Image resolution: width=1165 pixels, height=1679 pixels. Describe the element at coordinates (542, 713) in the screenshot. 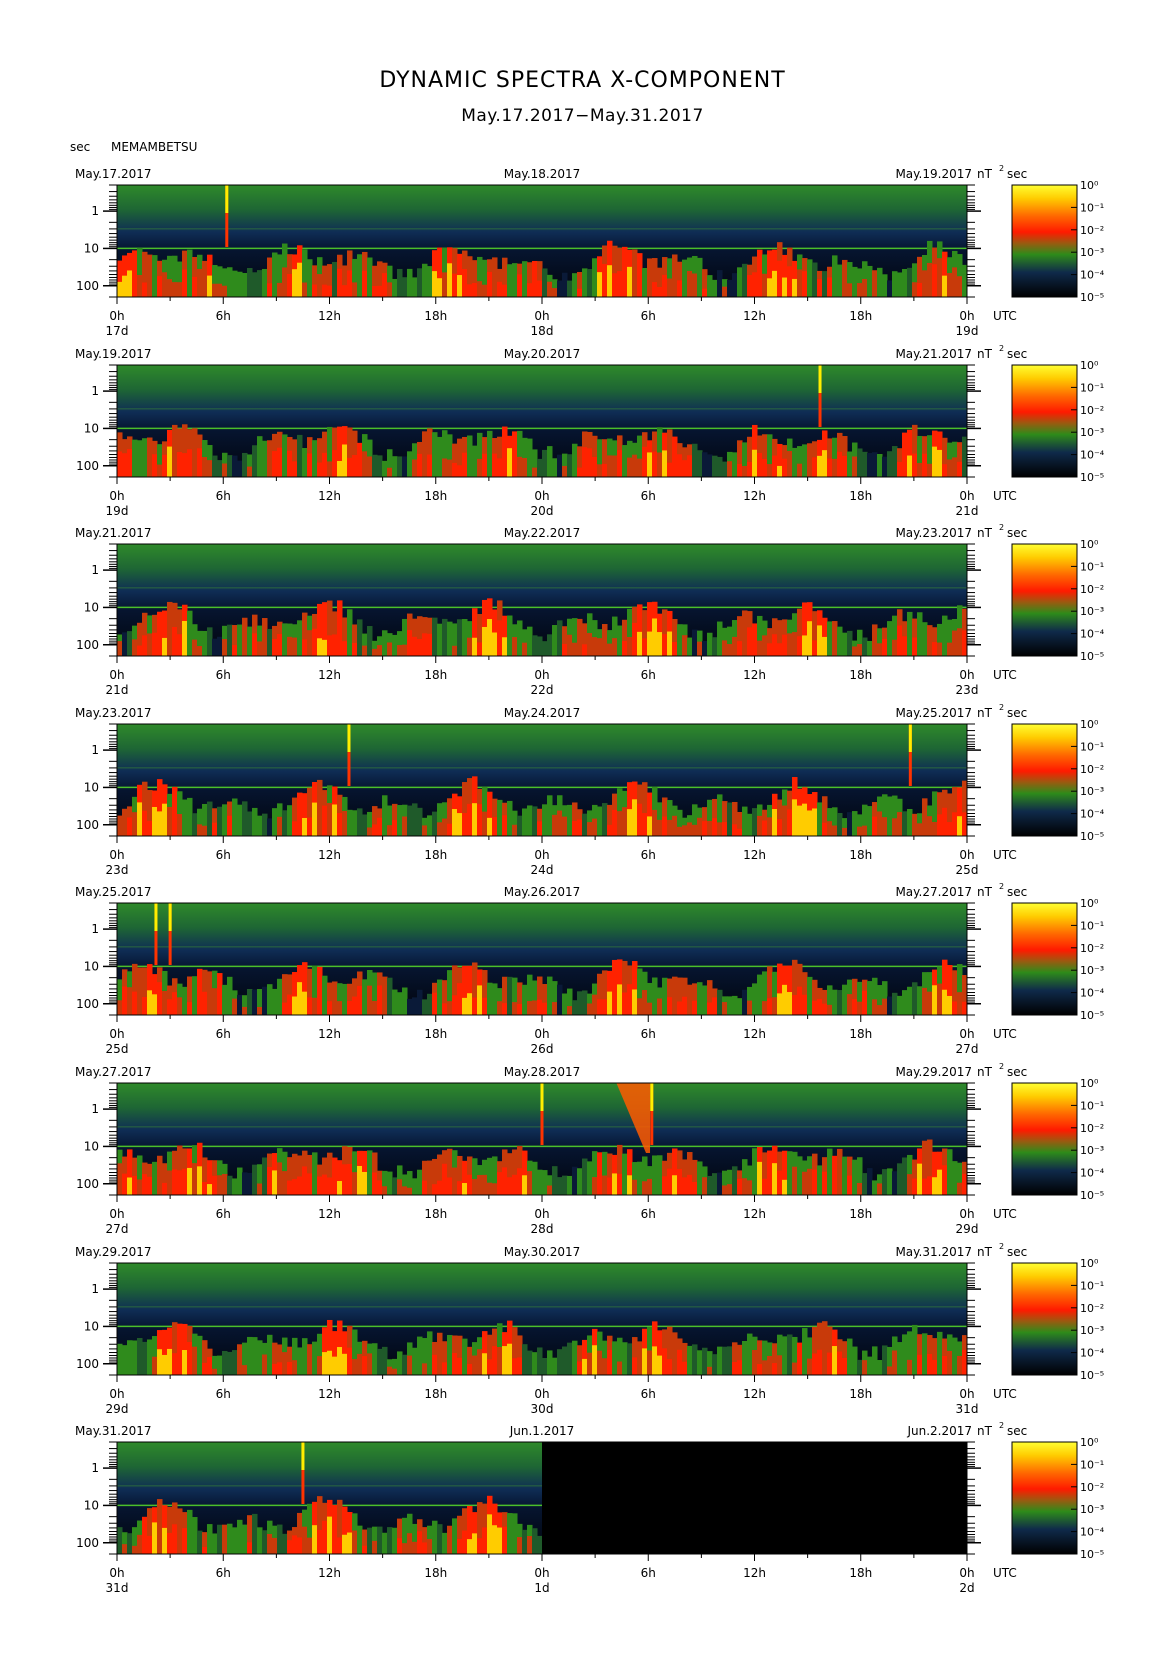

I see `date-label: May.24.2017` at that location.